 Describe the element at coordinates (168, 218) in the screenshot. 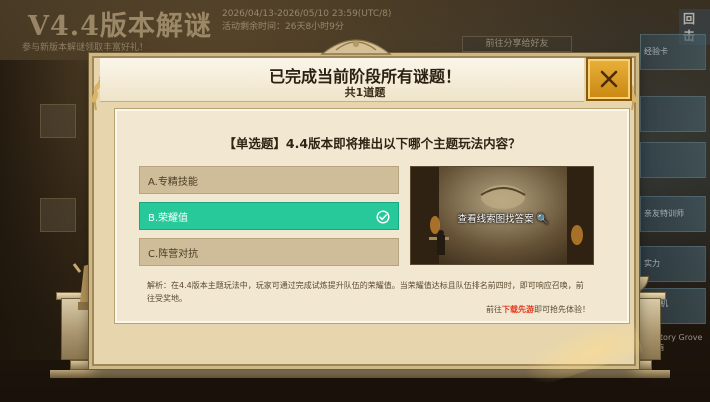

I see `option-label: B.荣耀值` at that location.